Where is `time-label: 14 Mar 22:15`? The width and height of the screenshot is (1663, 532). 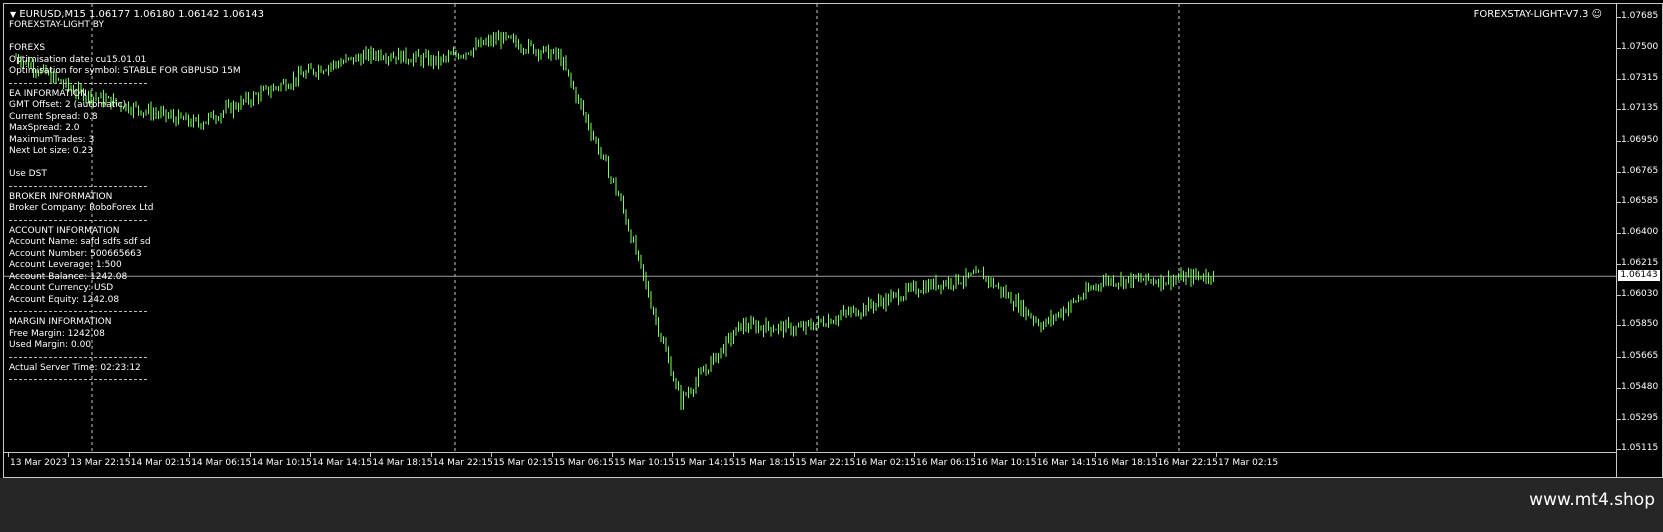
time-label: 14 Mar 22:15 is located at coordinates (462, 463).